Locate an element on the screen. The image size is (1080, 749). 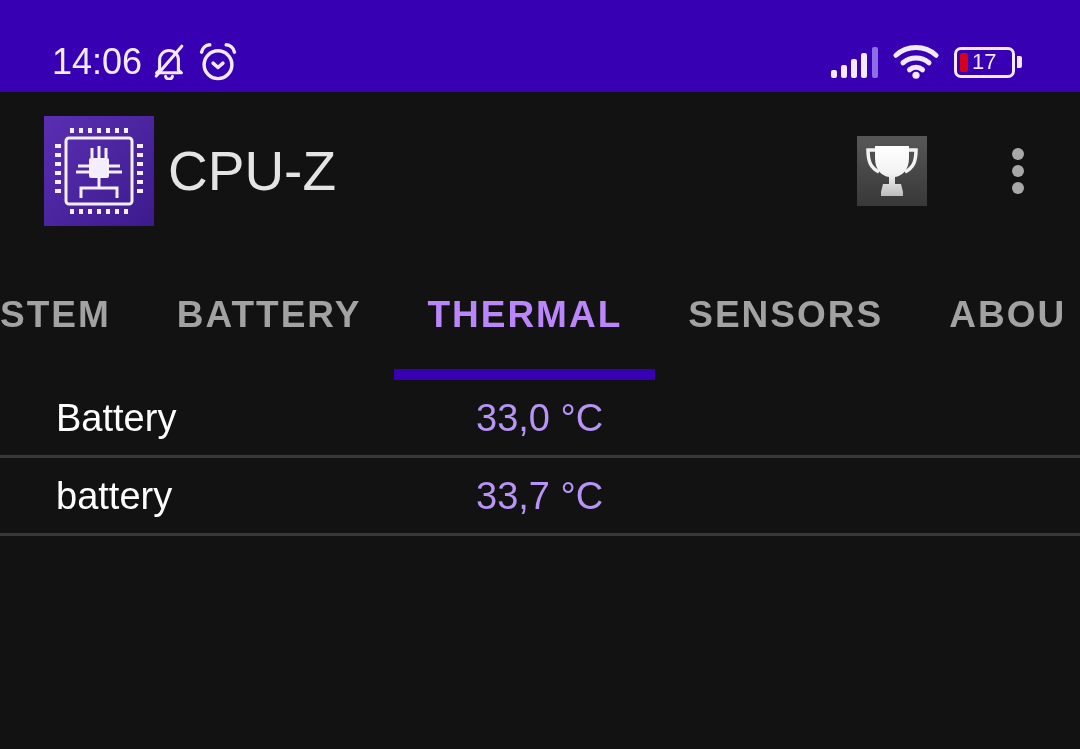
trophy-icon is located at coordinates (892, 171).